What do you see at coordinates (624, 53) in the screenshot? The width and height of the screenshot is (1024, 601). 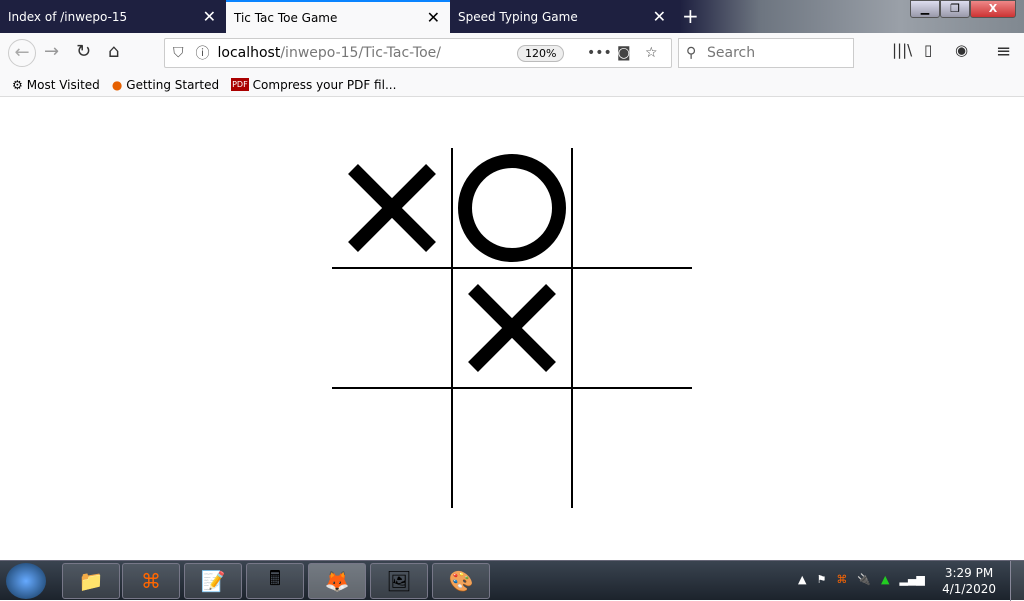 I see `pocket-icon: ◙` at bounding box center [624, 53].